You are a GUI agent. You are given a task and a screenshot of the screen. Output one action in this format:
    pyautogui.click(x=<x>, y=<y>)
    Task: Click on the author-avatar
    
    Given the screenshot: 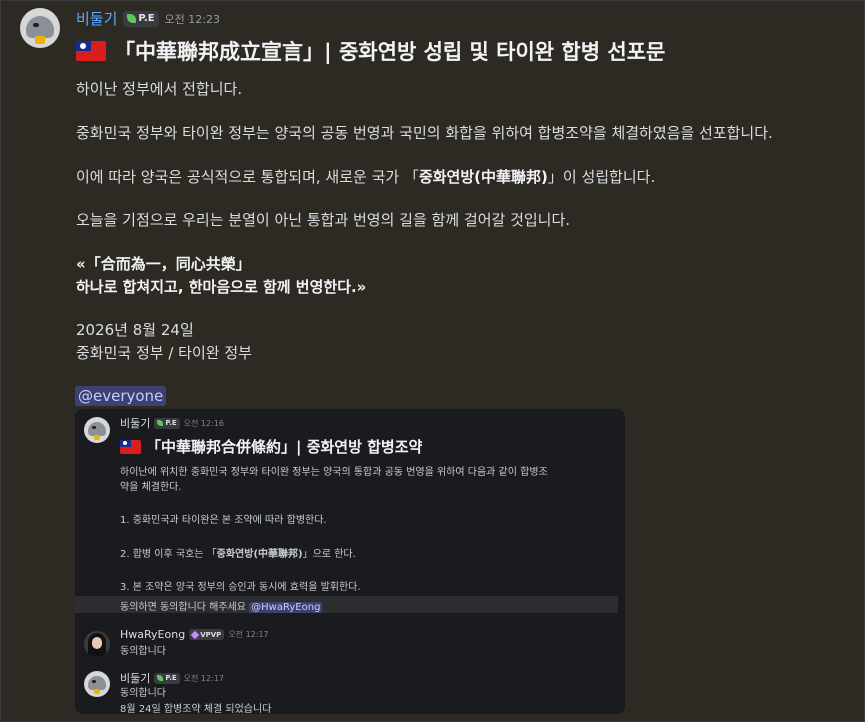 What is the action you would take?
    pyautogui.click(x=40, y=28)
    